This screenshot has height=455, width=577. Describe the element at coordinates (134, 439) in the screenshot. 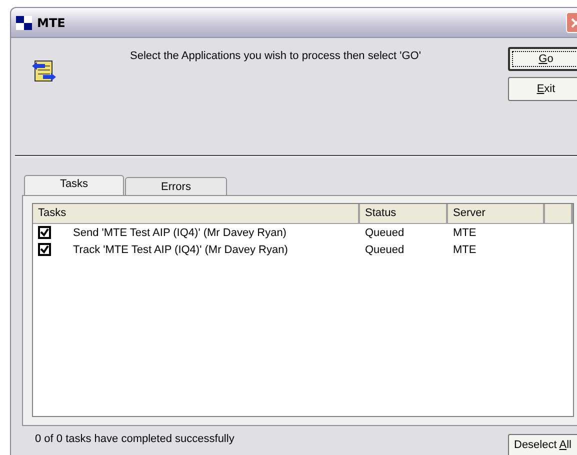

I see `status-text: 0 of 0 tasks have completed successfully` at that location.